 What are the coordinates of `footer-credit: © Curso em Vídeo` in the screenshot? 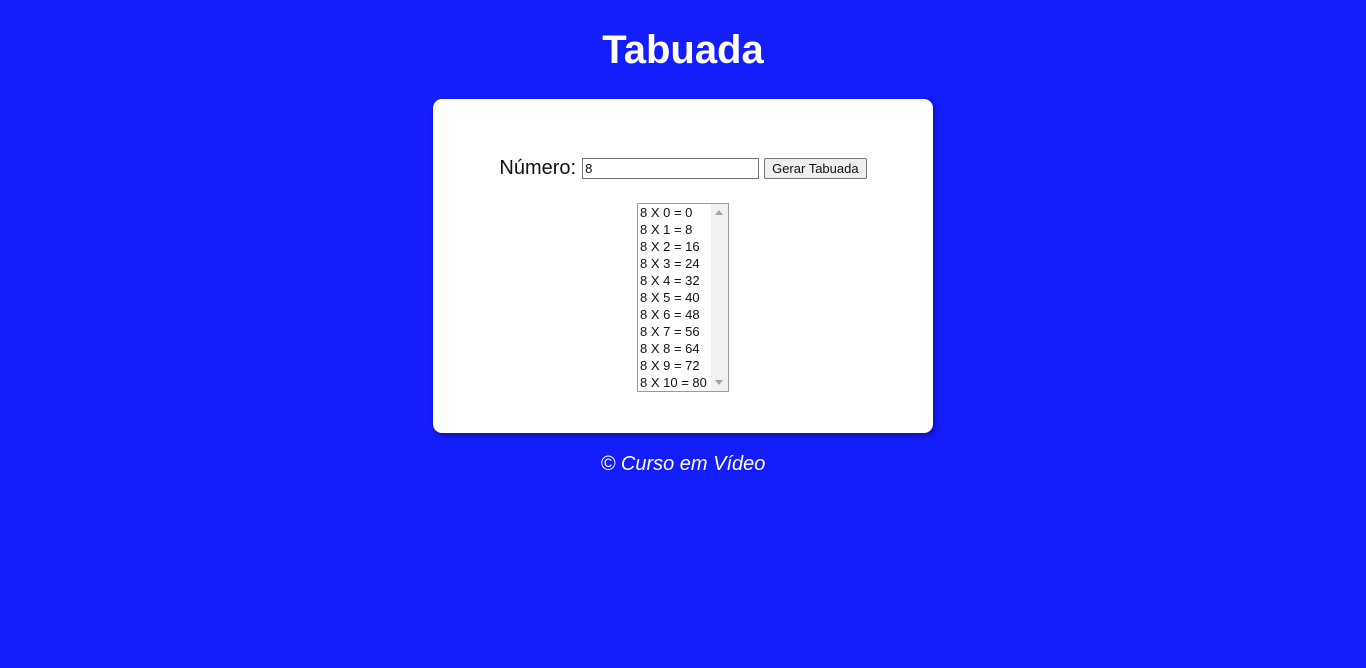 It's located at (683, 464).